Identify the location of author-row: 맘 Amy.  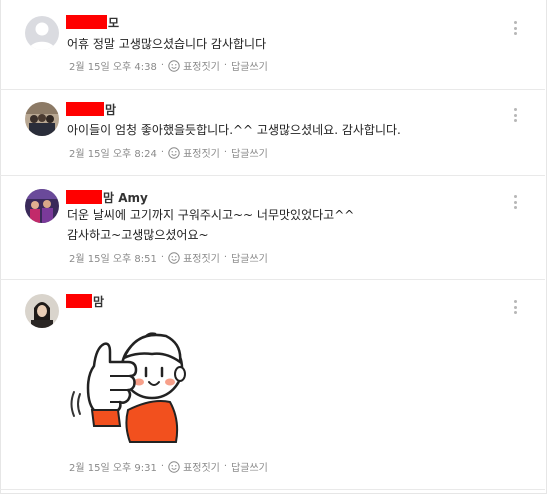
(107, 197).